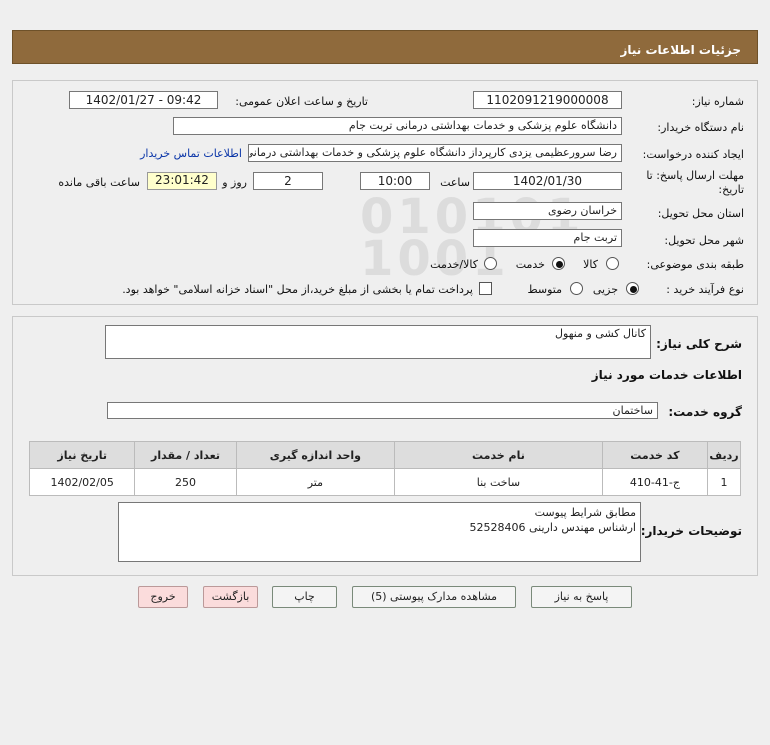 This screenshot has height=745, width=770. Describe the element at coordinates (454, 264) in the screenshot. I see `category-option-goods-service: کالا/خدمت` at that location.